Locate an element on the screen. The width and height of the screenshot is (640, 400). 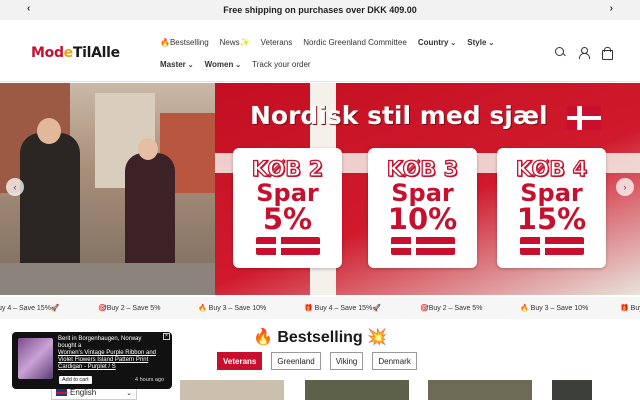
language-label: English is located at coordinates (83, 392).